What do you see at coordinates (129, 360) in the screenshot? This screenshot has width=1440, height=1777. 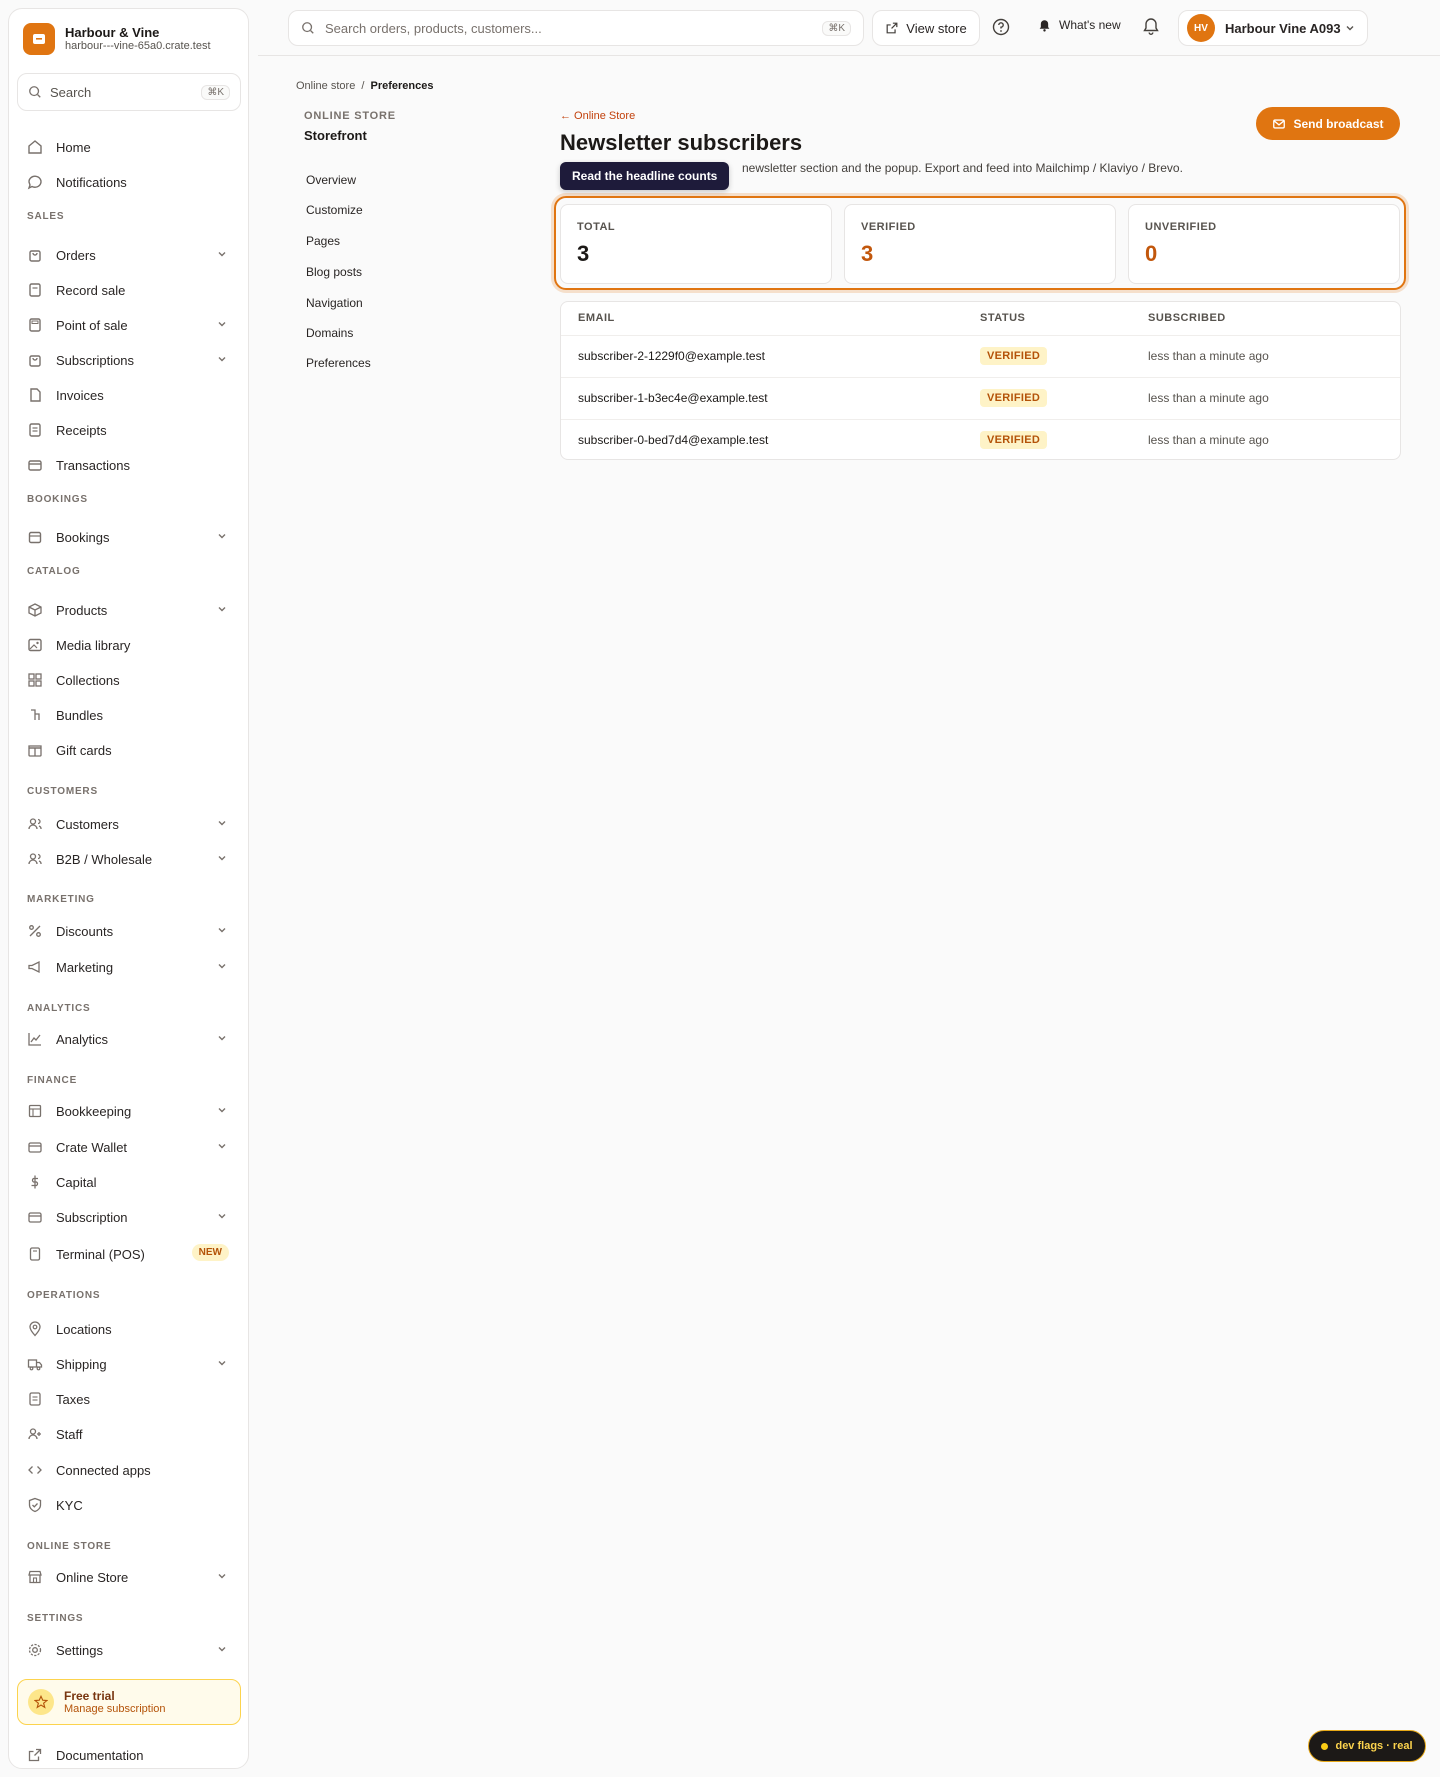 I see `sidebar-item-subscriptions: Subscriptions` at bounding box center [129, 360].